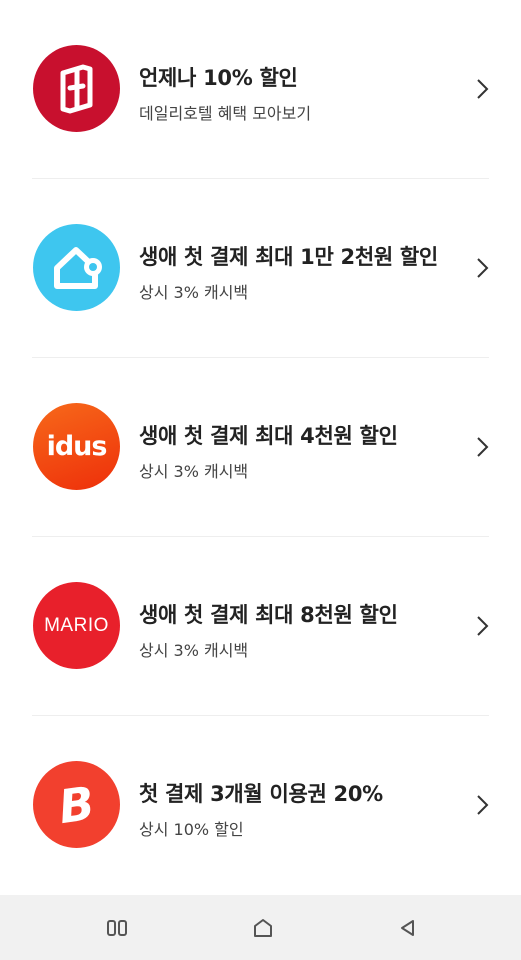  Describe the element at coordinates (191, 829) in the screenshot. I see `item-subtitle: 상시 10% 할인` at that location.